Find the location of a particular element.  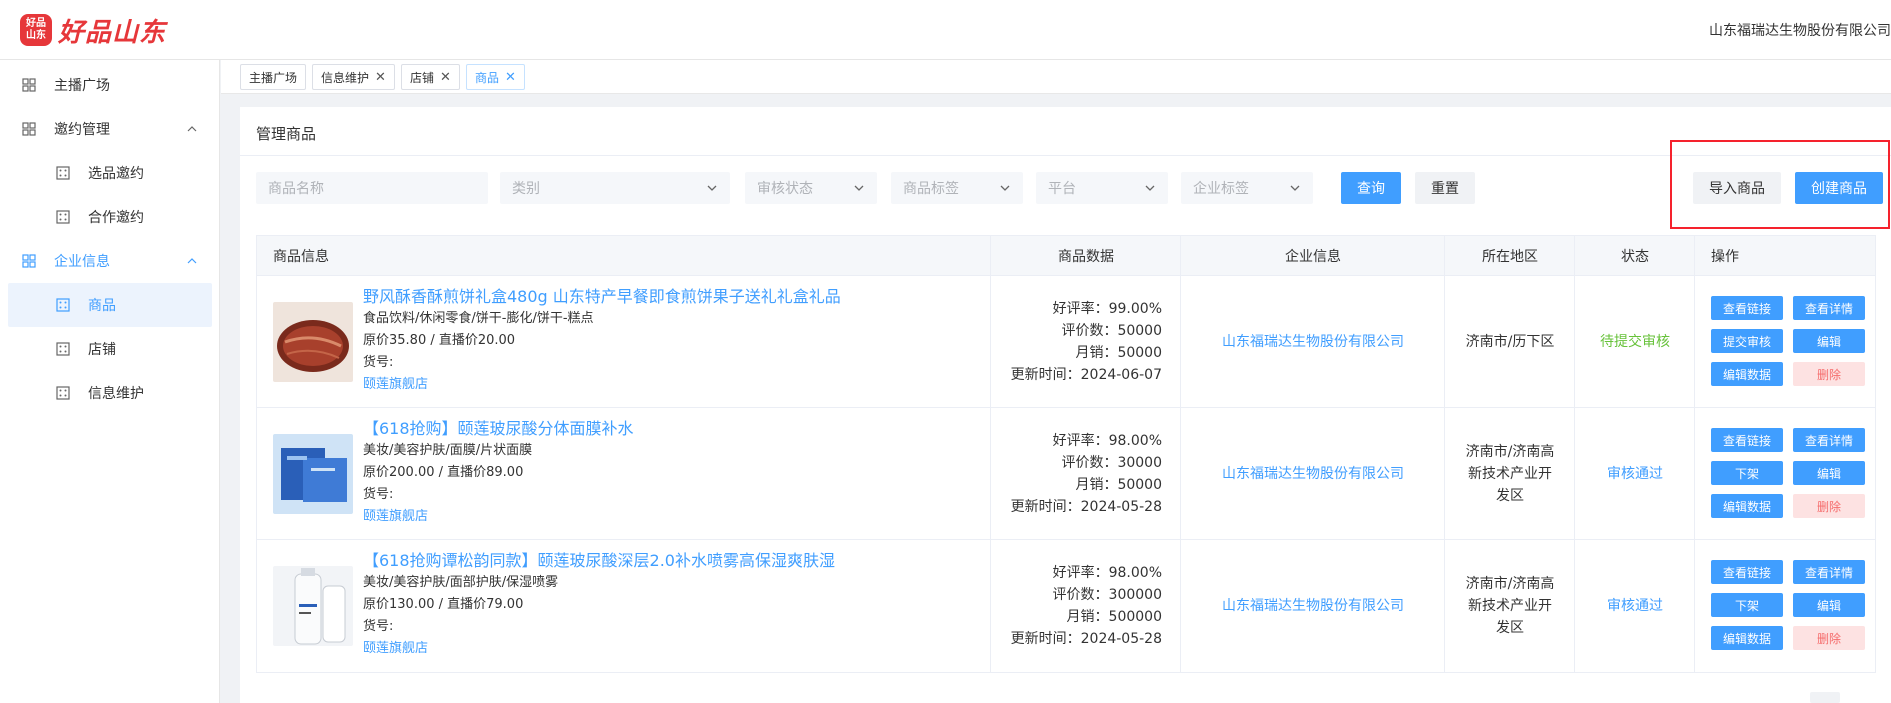

product-category: 美妆/美容护肤/面部护肤/保湿喷雾 is located at coordinates (461, 582).